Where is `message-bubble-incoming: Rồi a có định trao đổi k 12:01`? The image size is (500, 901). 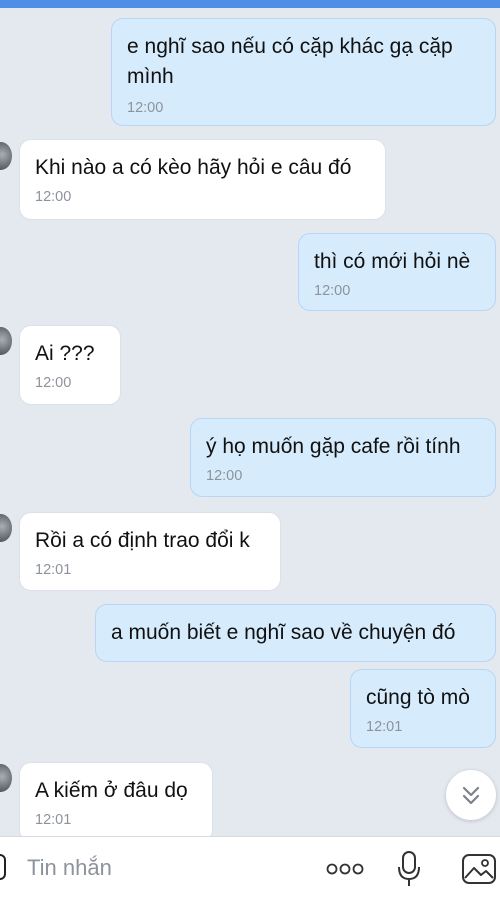
message-bubble-incoming: Rồi a có định trao đổi k 12:01 is located at coordinates (150, 551).